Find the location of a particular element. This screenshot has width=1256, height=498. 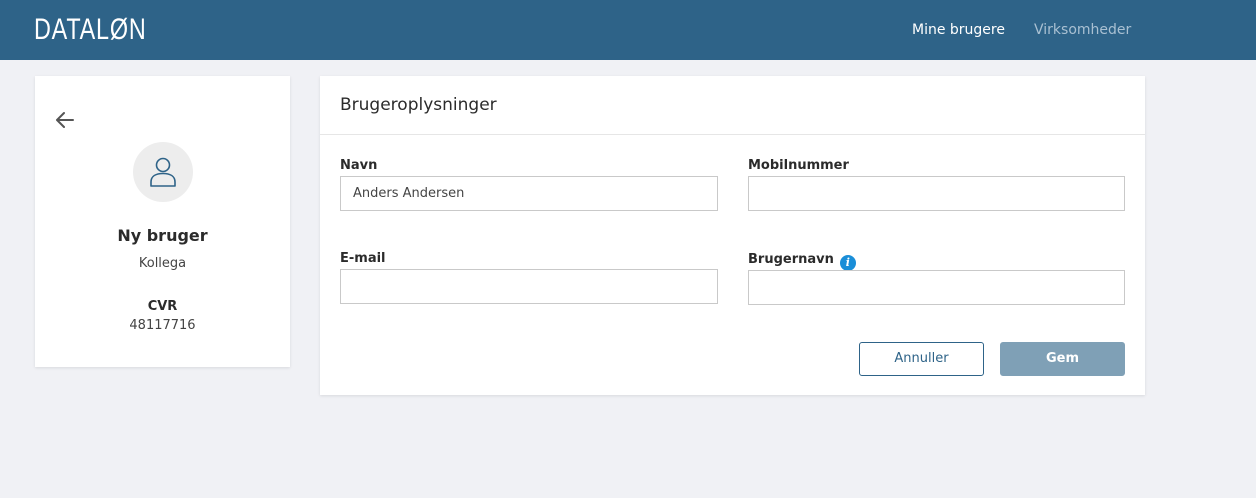

username-label-row: Brugernavn i is located at coordinates (802, 261).